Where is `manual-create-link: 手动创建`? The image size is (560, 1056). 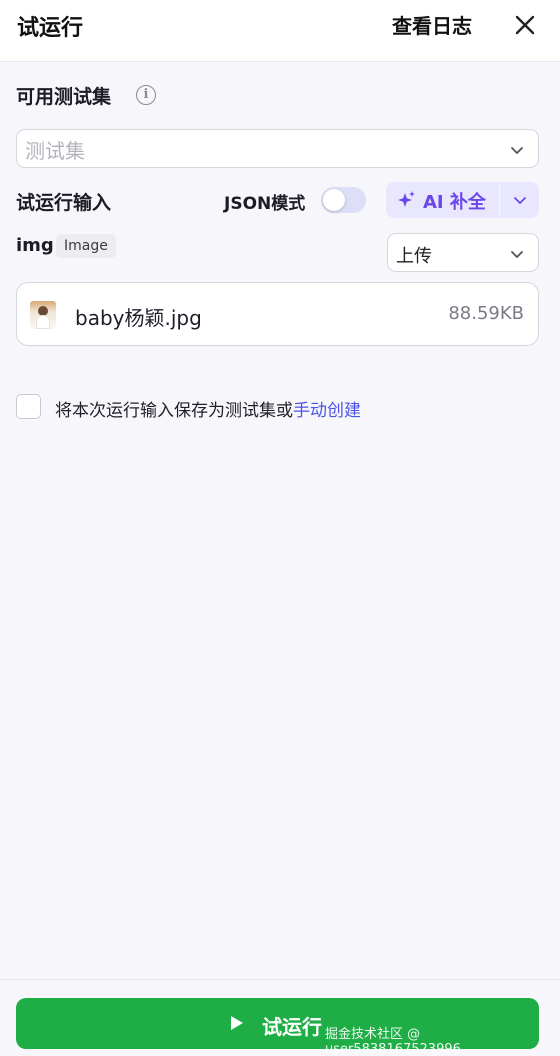 manual-create-link: 手动创建 is located at coordinates (327, 411).